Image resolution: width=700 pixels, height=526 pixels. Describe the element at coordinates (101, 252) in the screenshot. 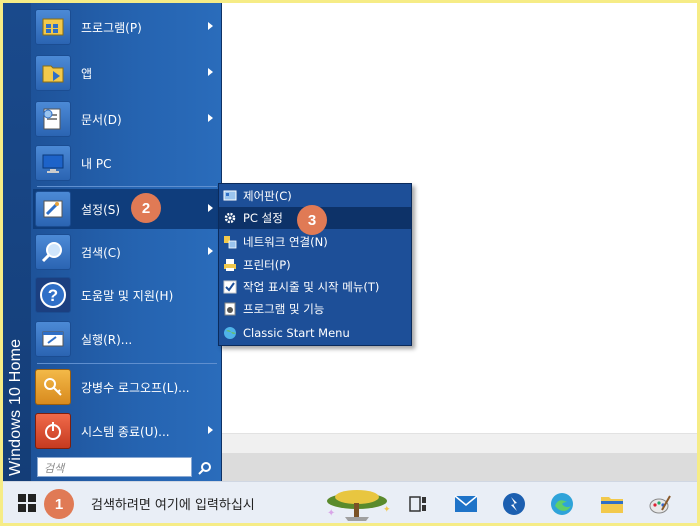

I see `menu-label: 검색(C)` at that location.